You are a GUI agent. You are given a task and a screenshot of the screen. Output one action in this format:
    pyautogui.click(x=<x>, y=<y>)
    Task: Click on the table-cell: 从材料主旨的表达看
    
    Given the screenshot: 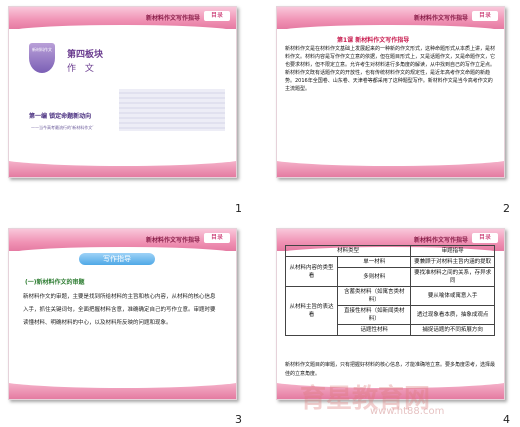 What is the action you would take?
    pyautogui.click(x=311, y=311)
    